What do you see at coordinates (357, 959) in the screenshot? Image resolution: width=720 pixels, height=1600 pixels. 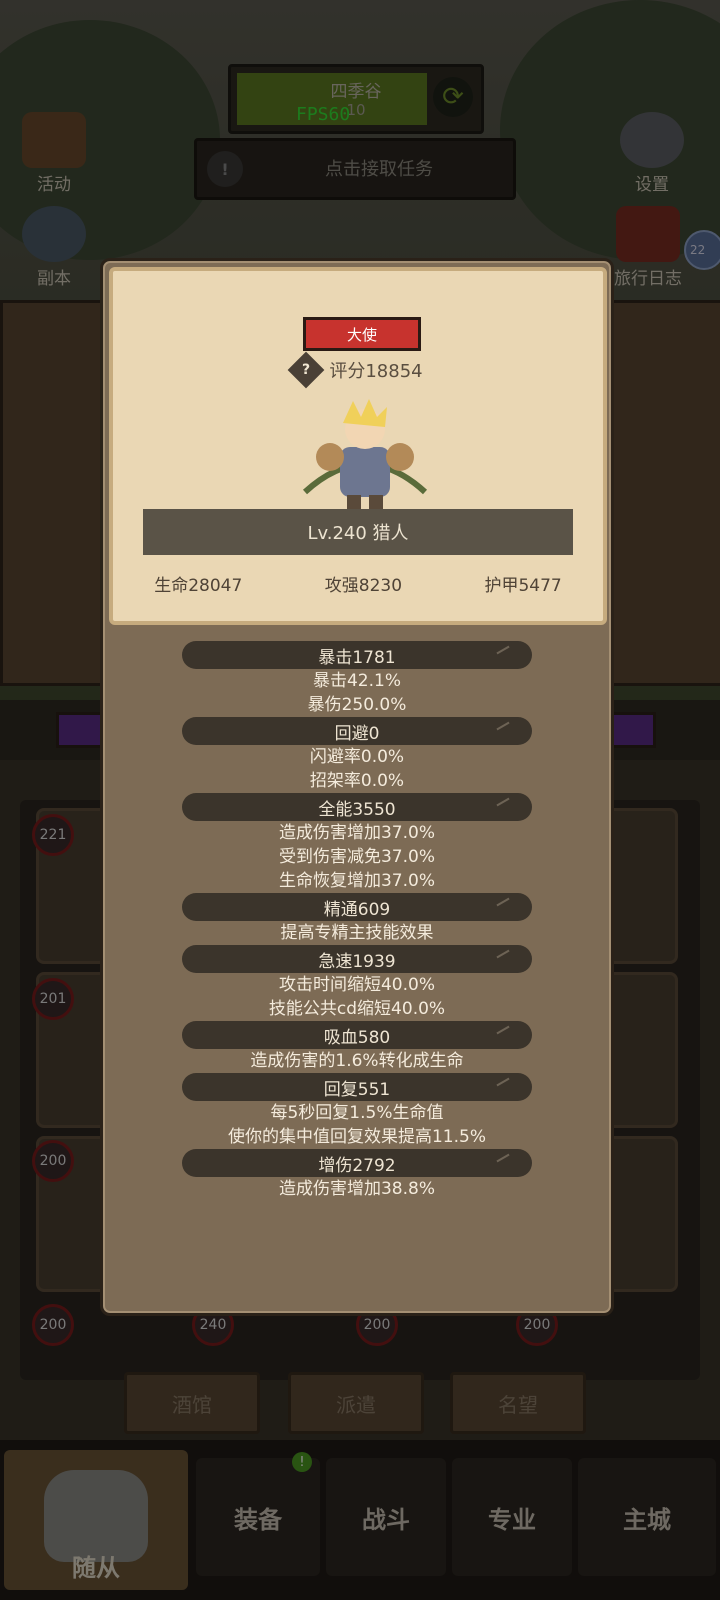 I see `stat-header: 急速1939` at bounding box center [357, 959].